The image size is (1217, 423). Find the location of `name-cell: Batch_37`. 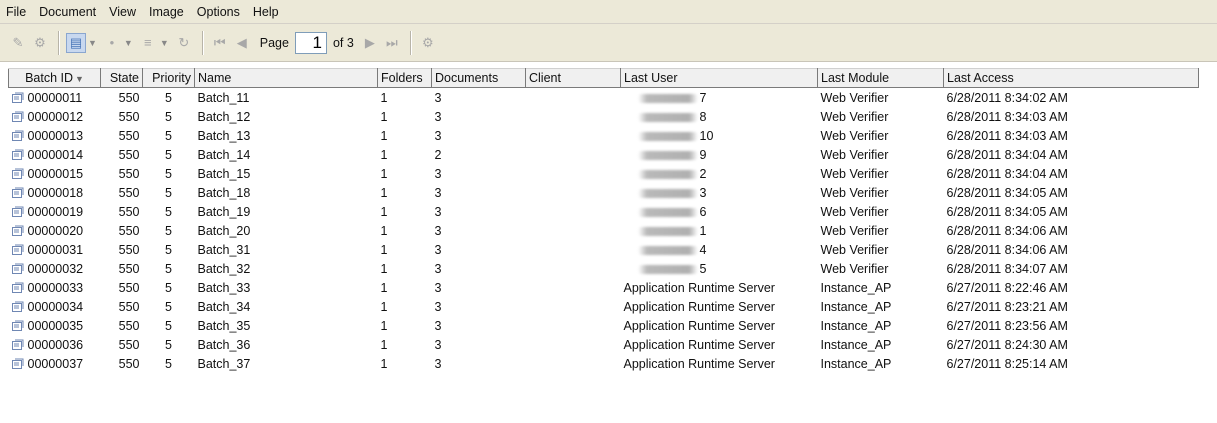

name-cell: Batch_37 is located at coordinates (224, 363).